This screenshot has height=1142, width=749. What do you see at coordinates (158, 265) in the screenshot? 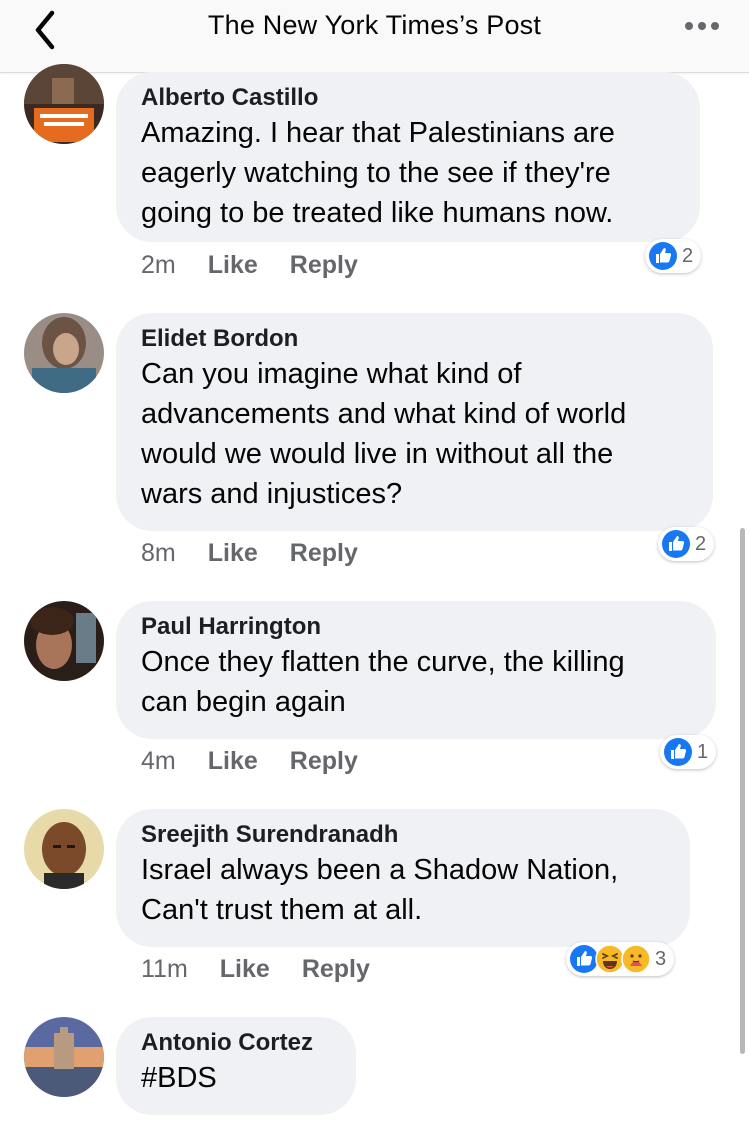
I see `comment-time: 2m` at bounding box center [158, 265].